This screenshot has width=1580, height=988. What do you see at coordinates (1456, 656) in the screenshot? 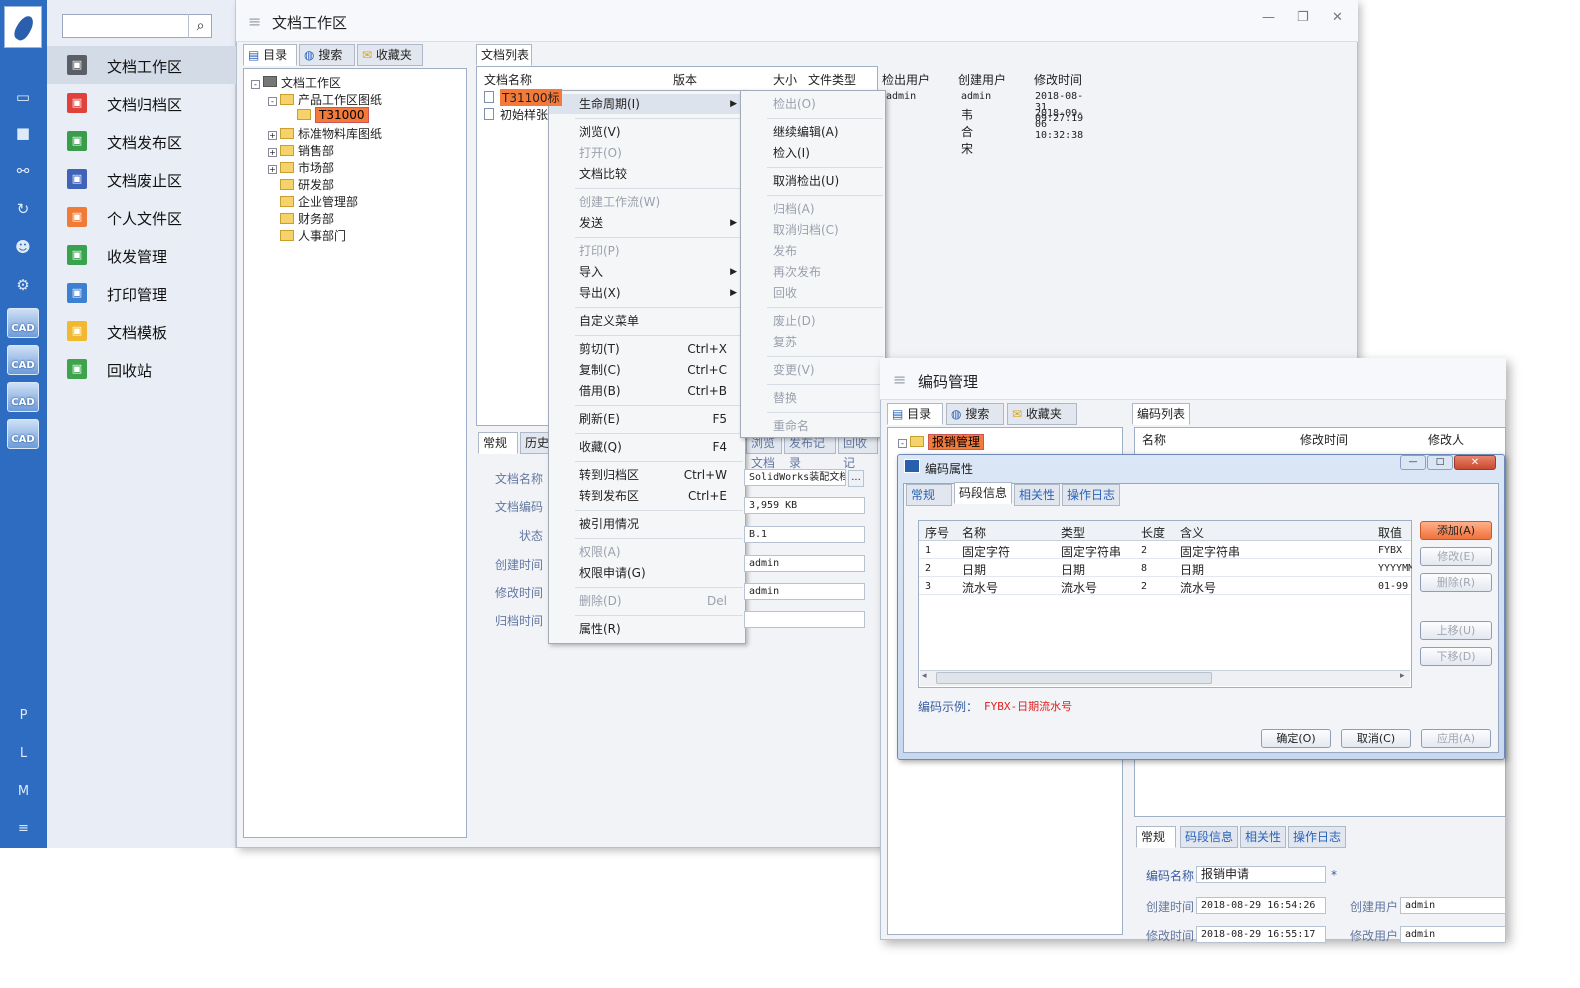
I see `move-down-button: 下移(D)` at bounding box center [1456, 656].